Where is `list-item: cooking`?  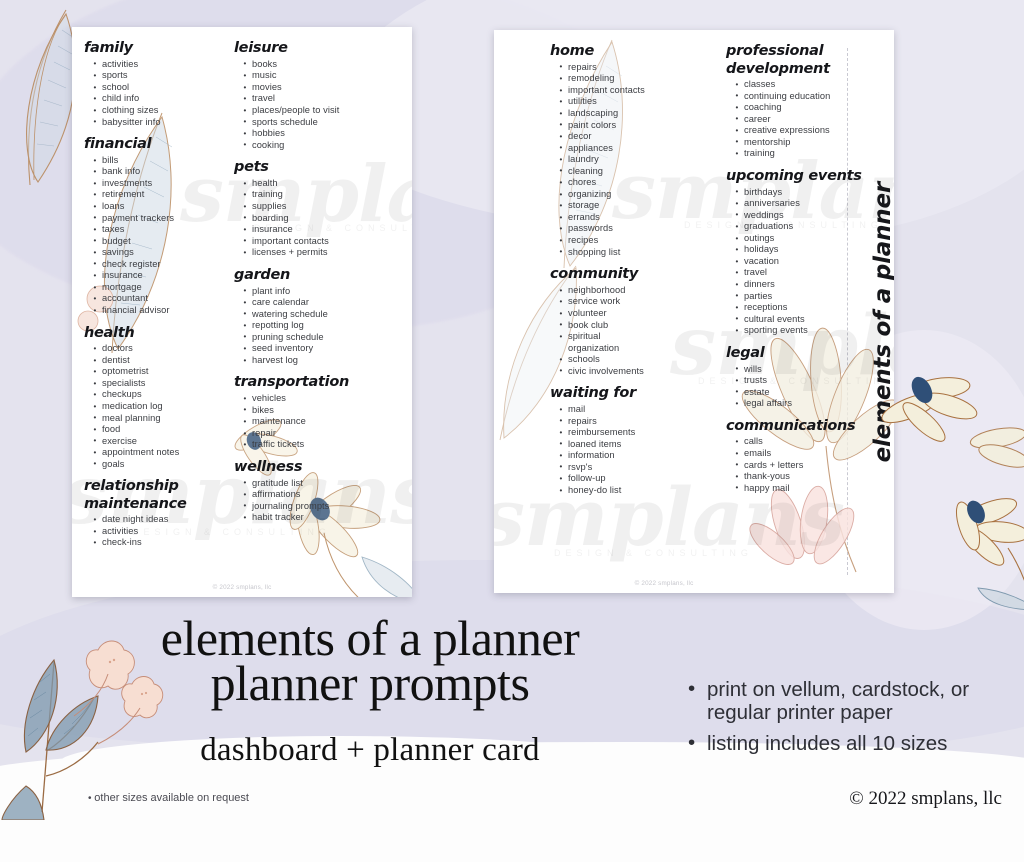 list-item: cooking is located at coordinates (322, 145).